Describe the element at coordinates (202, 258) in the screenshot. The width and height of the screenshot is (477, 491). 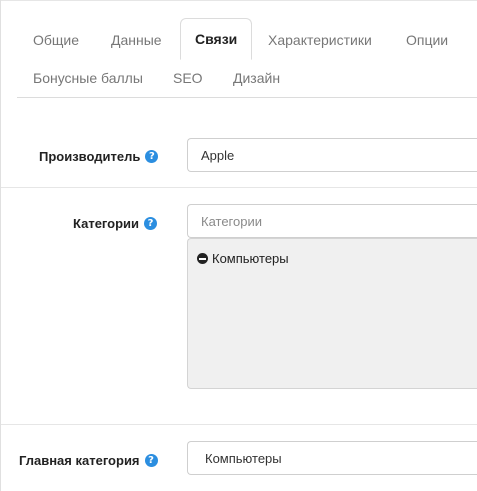
I see `remove-circle-icon` at that location.